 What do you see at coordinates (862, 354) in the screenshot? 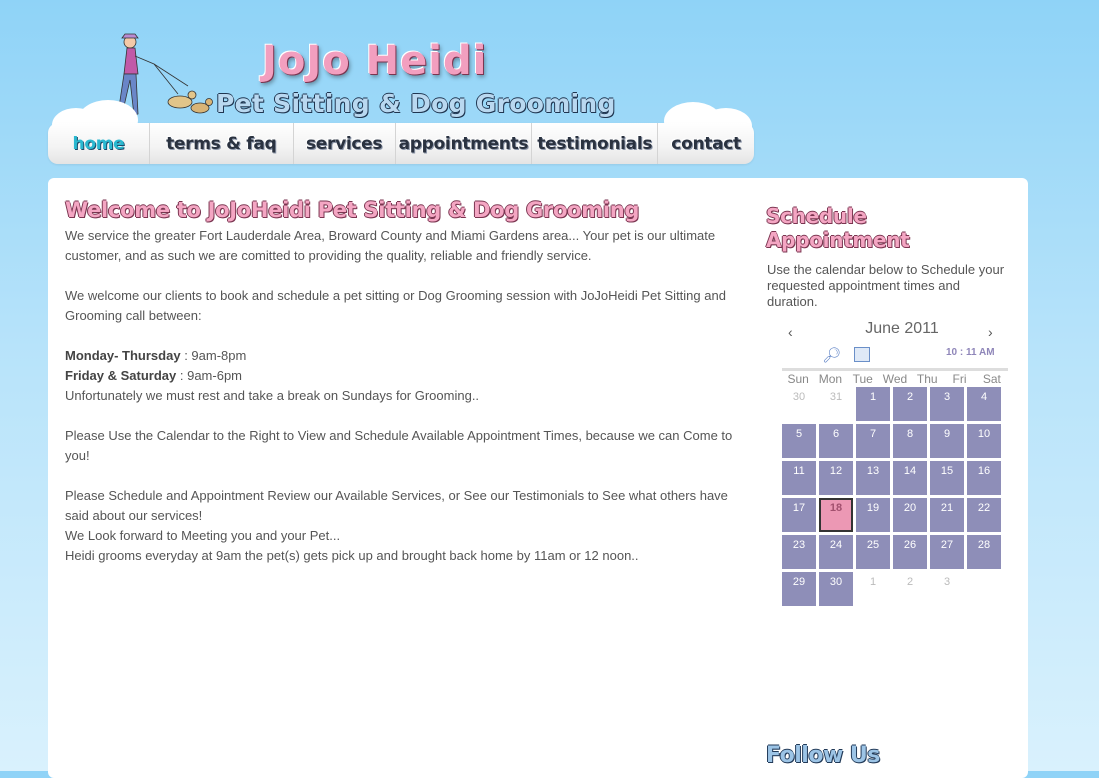
I see `calendar-view-icon` at bounding box center [862, 354].